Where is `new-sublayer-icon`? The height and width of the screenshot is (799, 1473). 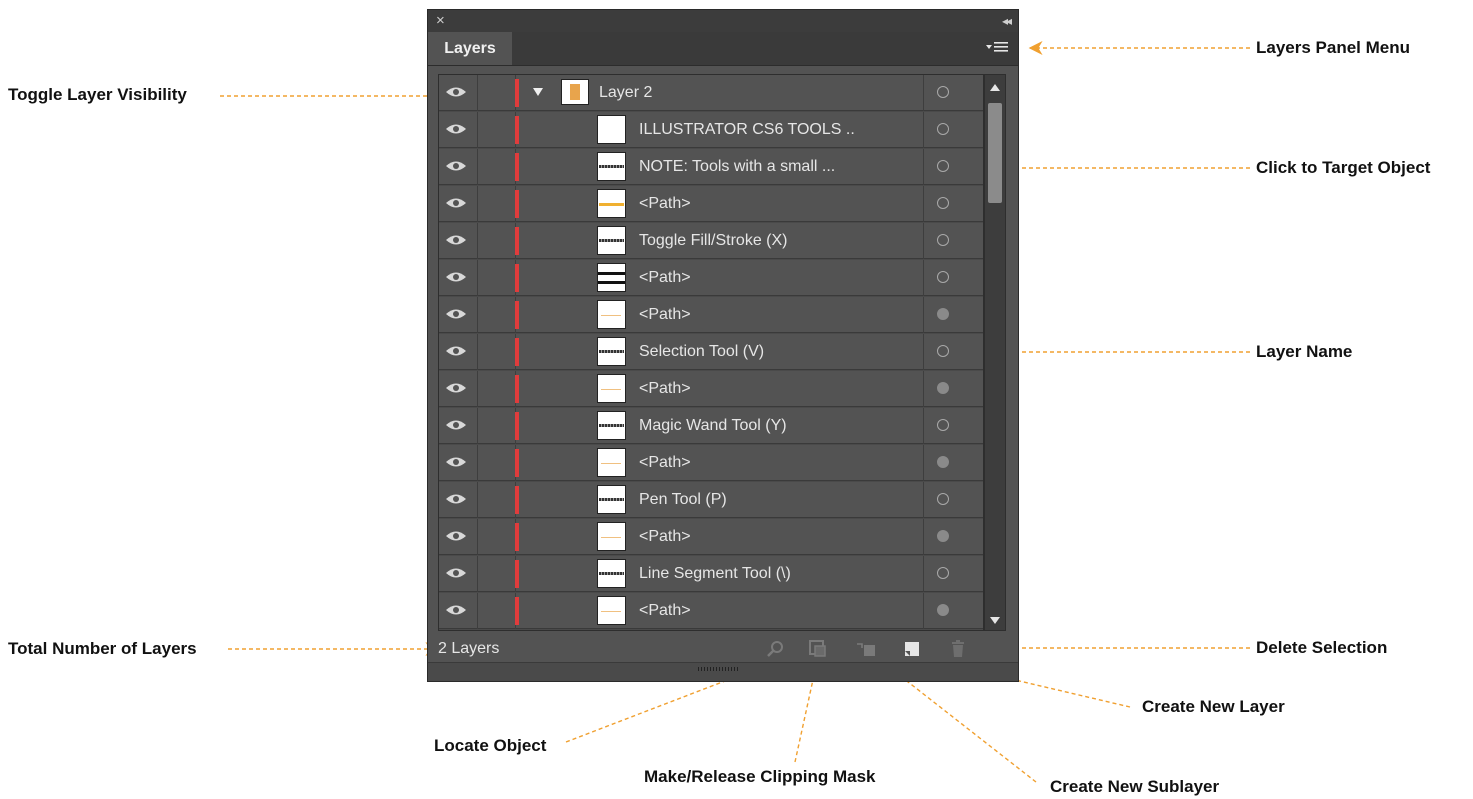 new-sublayer-icon is located at coordinates (866, 649).